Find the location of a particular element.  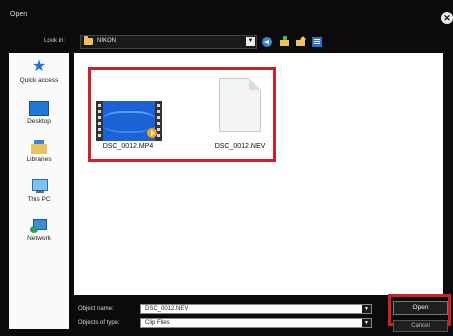

place-label: Network is located at coordinates (39, 238).